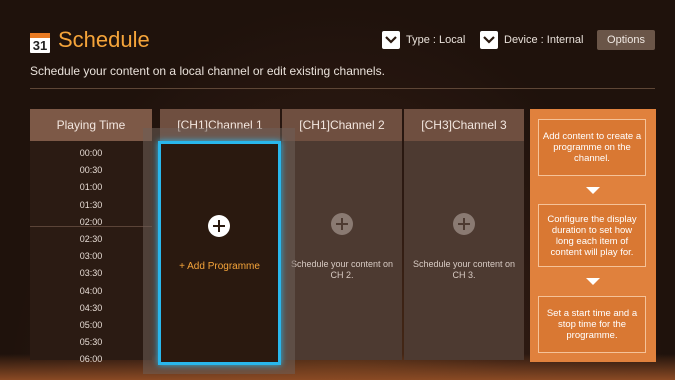  What do you see at coordinates (342, 269) in the screenshot?
I see `channel-hint-2: Schedule your content on CH 2.` at bounding box center [342, 269].